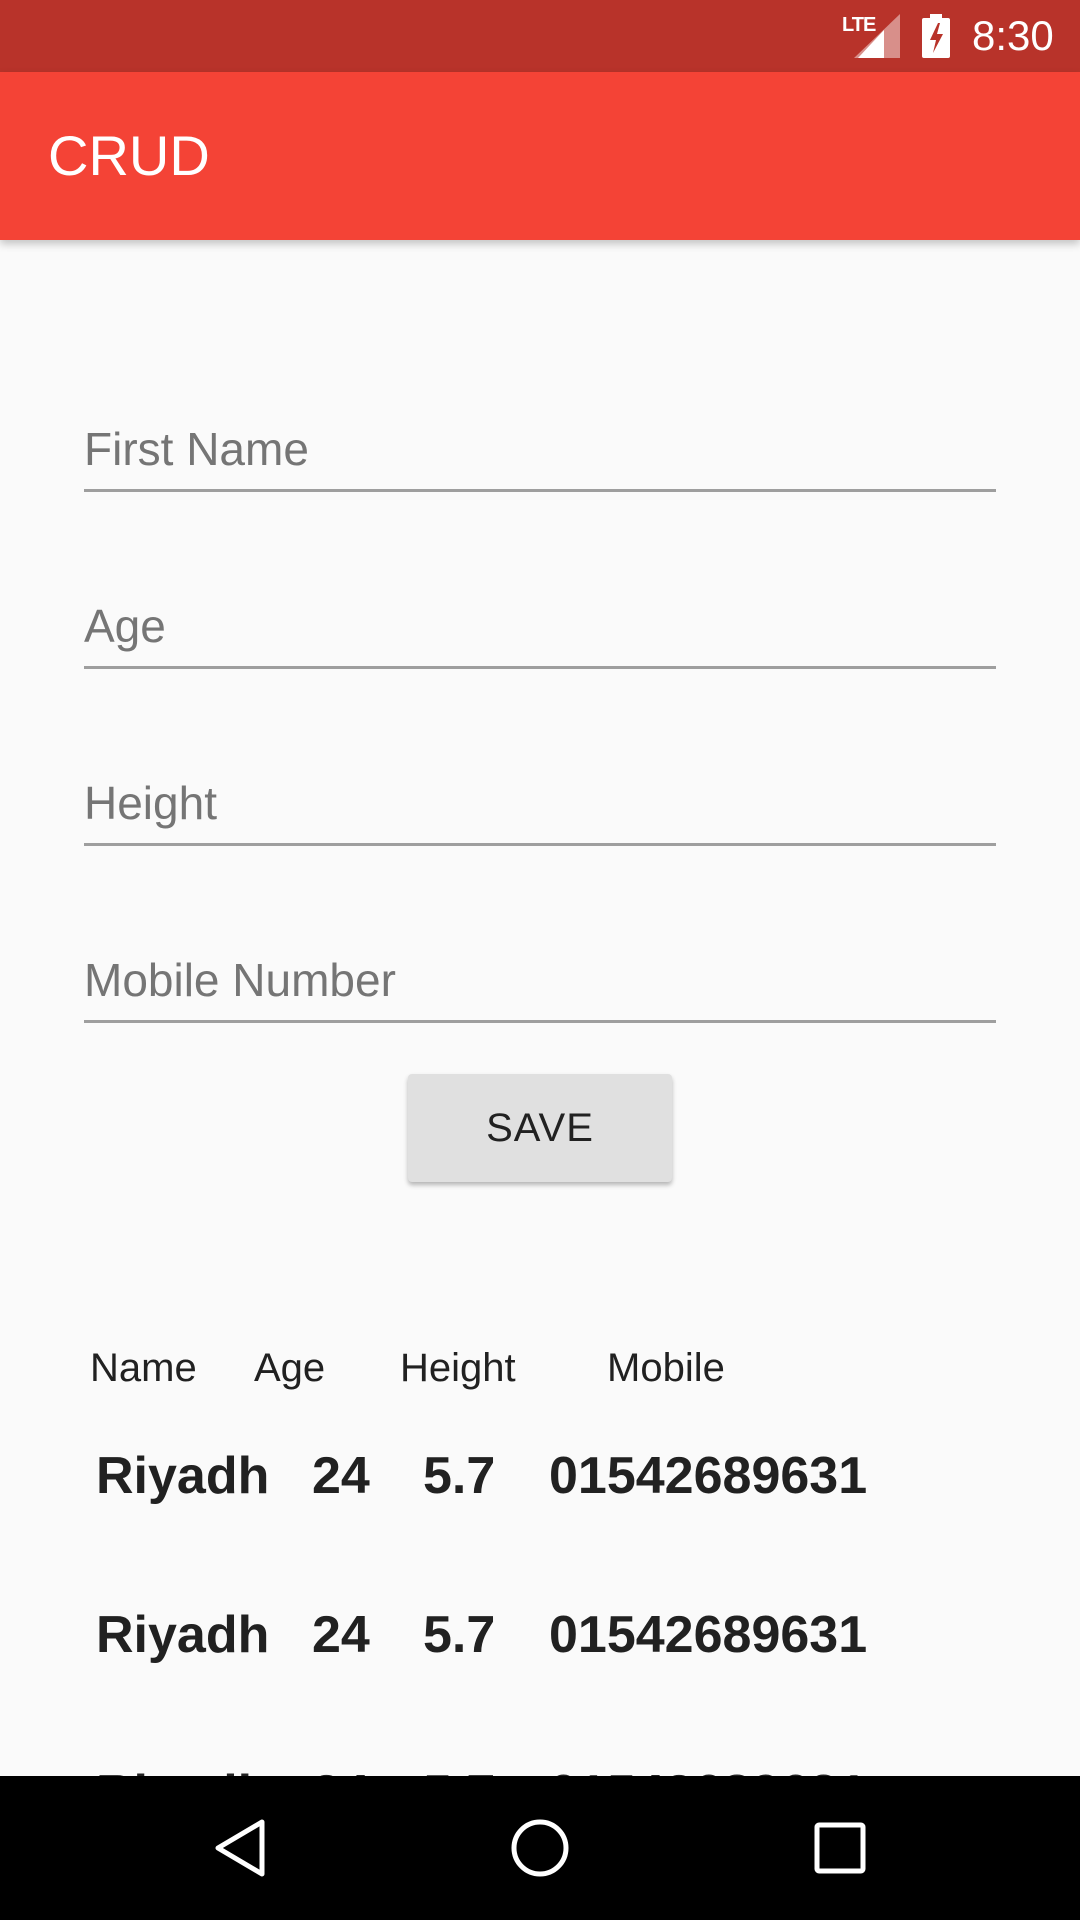  What do you see at coordinates (290, 1368) in the screenshot?
I see `column-header-age: Age` at bounding box center [290, 1368].